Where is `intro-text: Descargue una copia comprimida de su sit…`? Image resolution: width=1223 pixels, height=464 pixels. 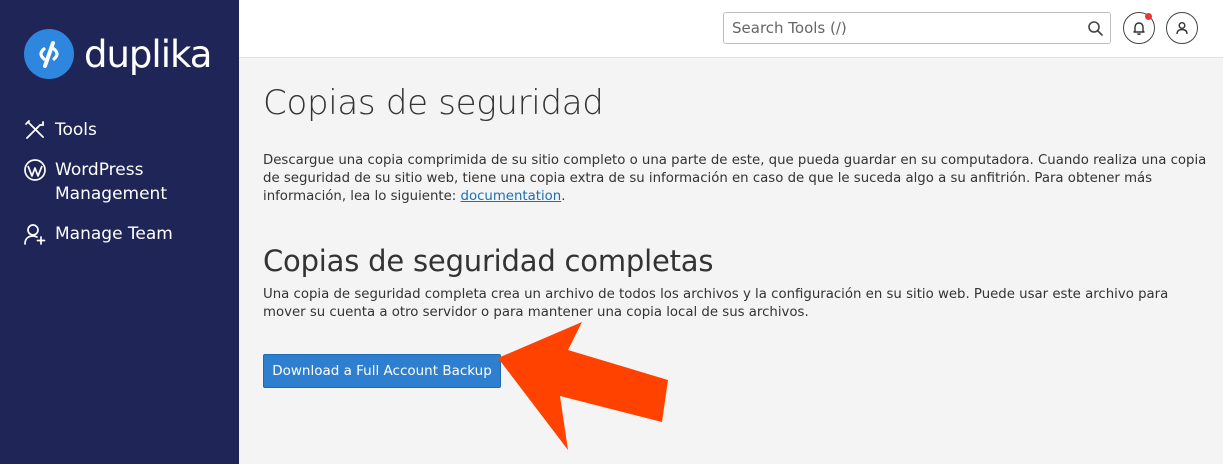
intro-text: Descargue una copia comprimida de su sit… is located at coordinates (735, 179).